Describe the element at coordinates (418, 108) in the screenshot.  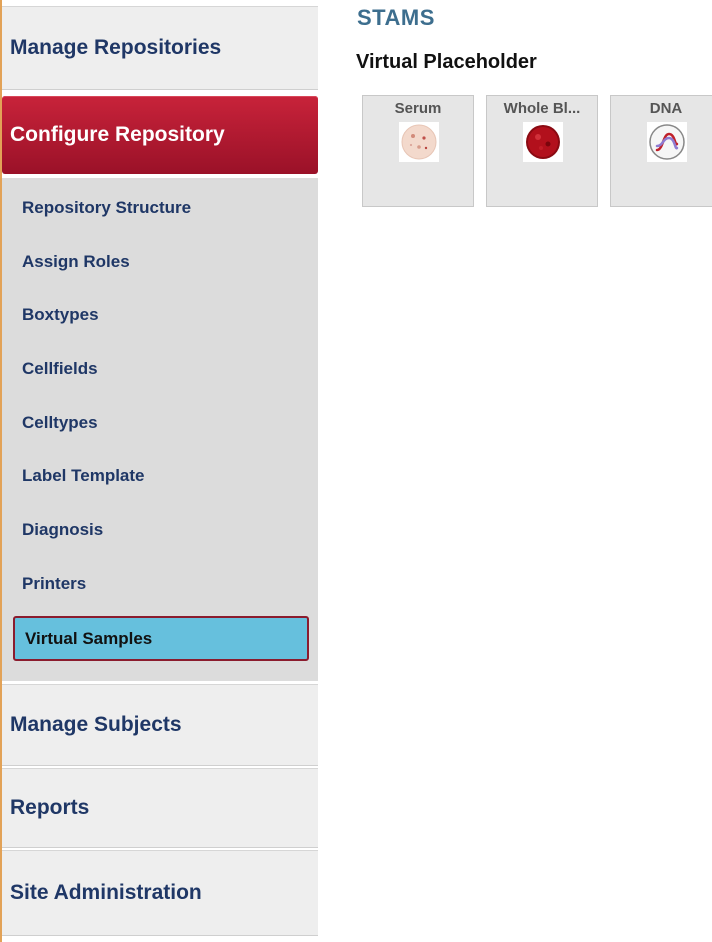
I see `tile-label: Serum` at that location.